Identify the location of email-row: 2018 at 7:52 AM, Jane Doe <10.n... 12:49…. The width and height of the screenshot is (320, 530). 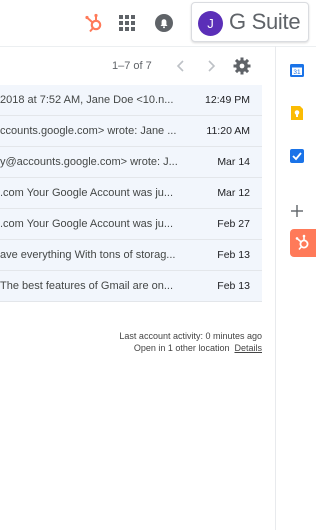
(131, 100).